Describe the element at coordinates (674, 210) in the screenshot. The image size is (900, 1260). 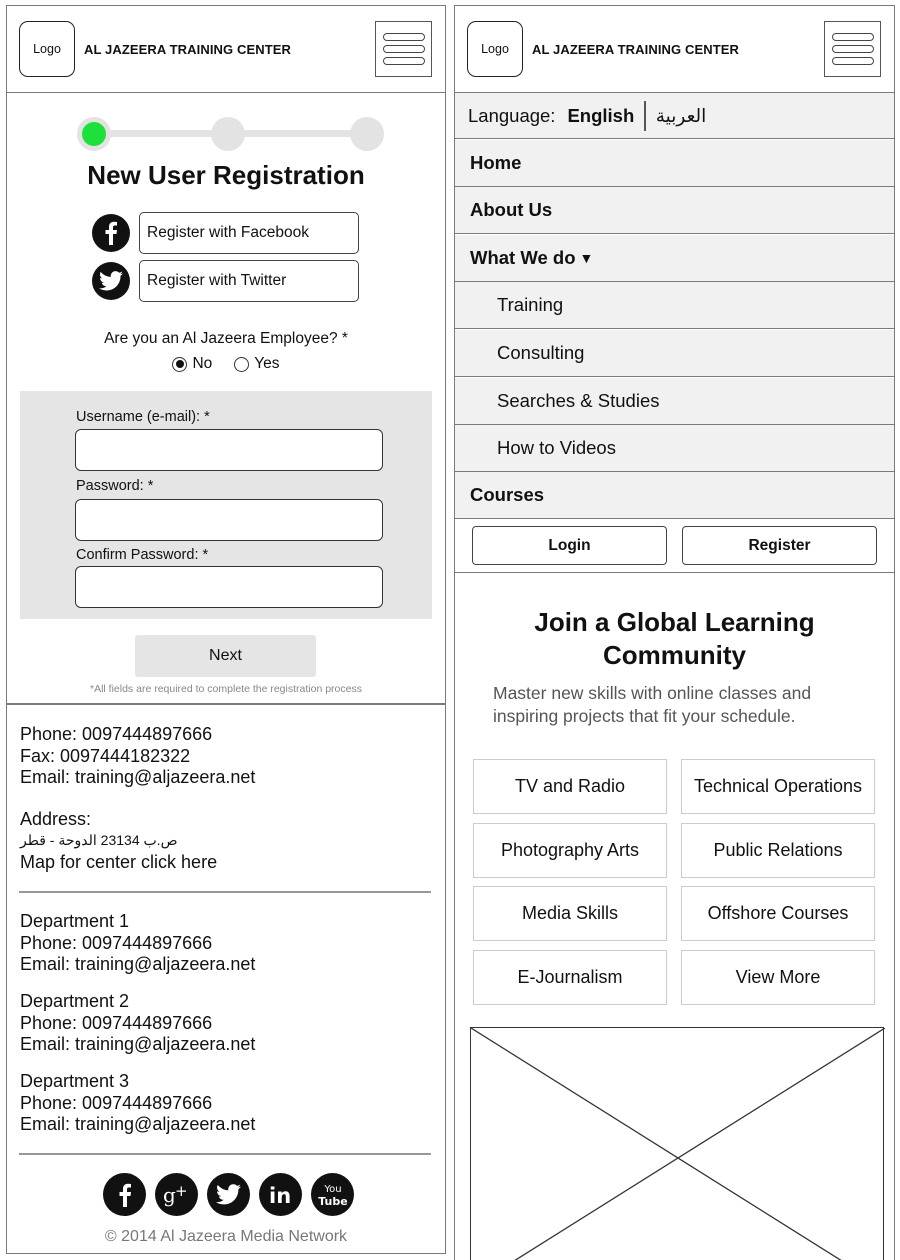
I see `nav-about-us: About Us` at that location.